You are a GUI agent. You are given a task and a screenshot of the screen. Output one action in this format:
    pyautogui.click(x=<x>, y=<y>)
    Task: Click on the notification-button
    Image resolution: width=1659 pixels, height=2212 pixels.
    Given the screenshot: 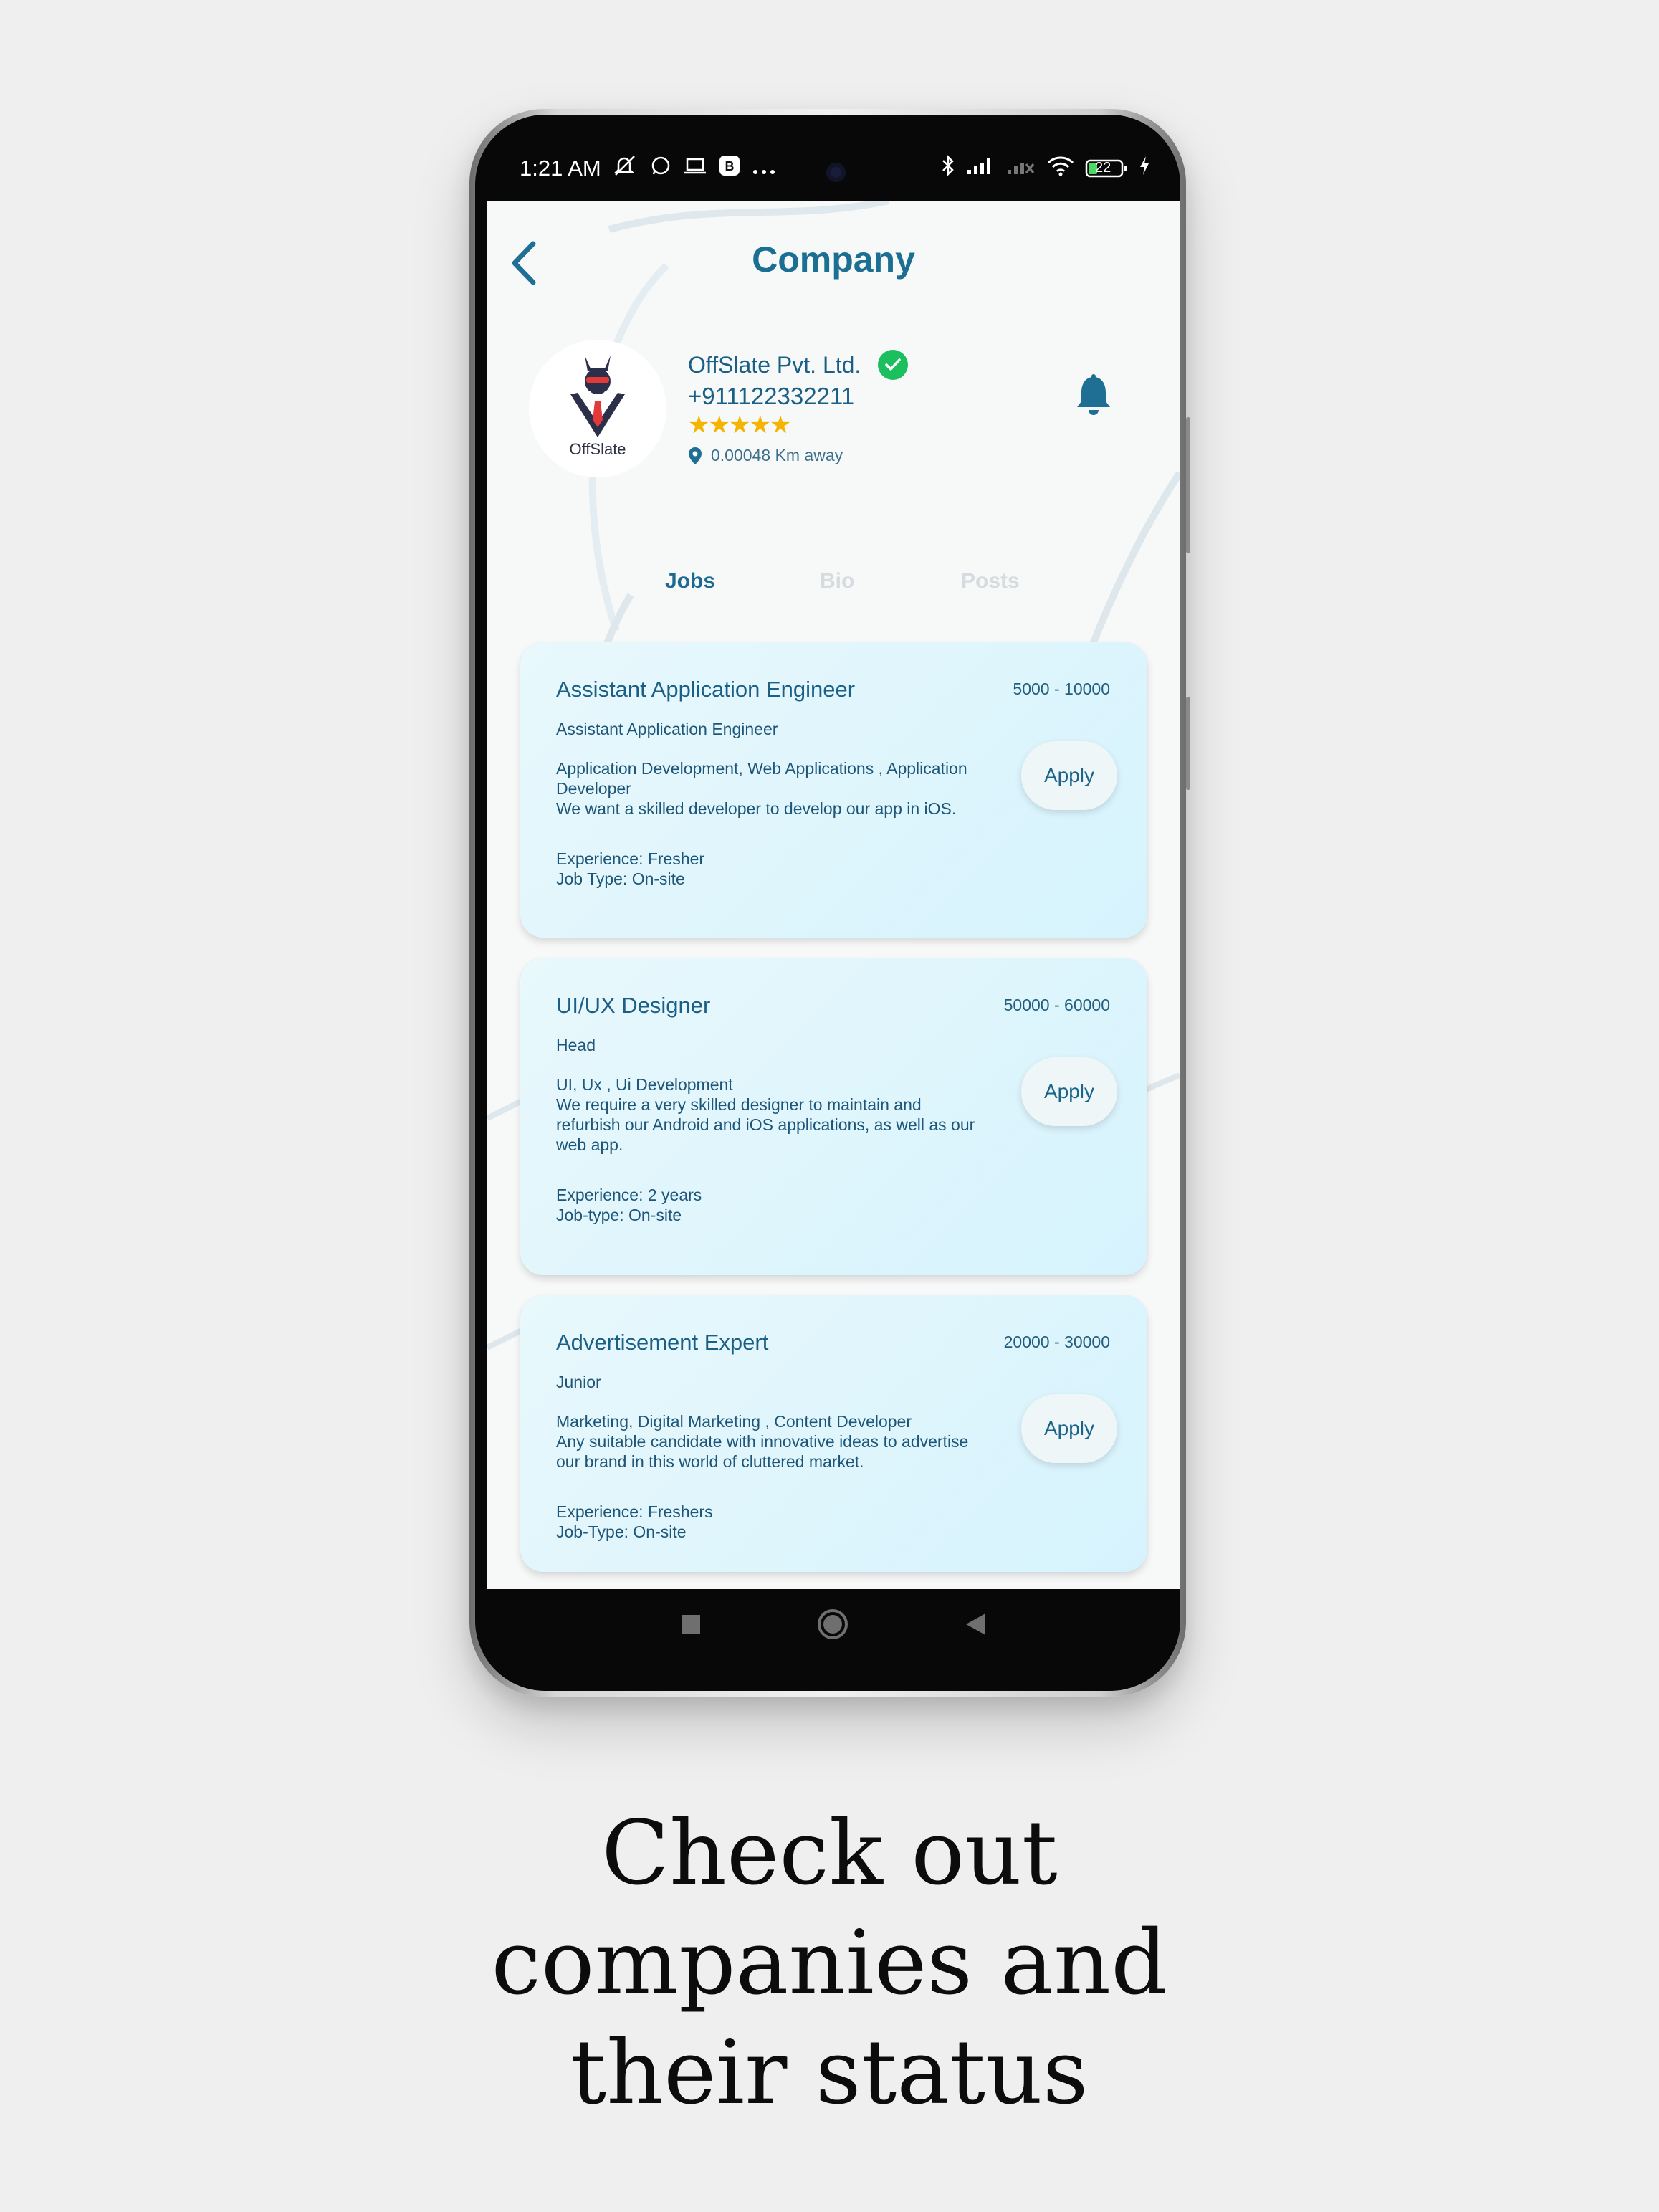 What is the action you would take?
    pyautogui.click(x=1094, y=395)
    